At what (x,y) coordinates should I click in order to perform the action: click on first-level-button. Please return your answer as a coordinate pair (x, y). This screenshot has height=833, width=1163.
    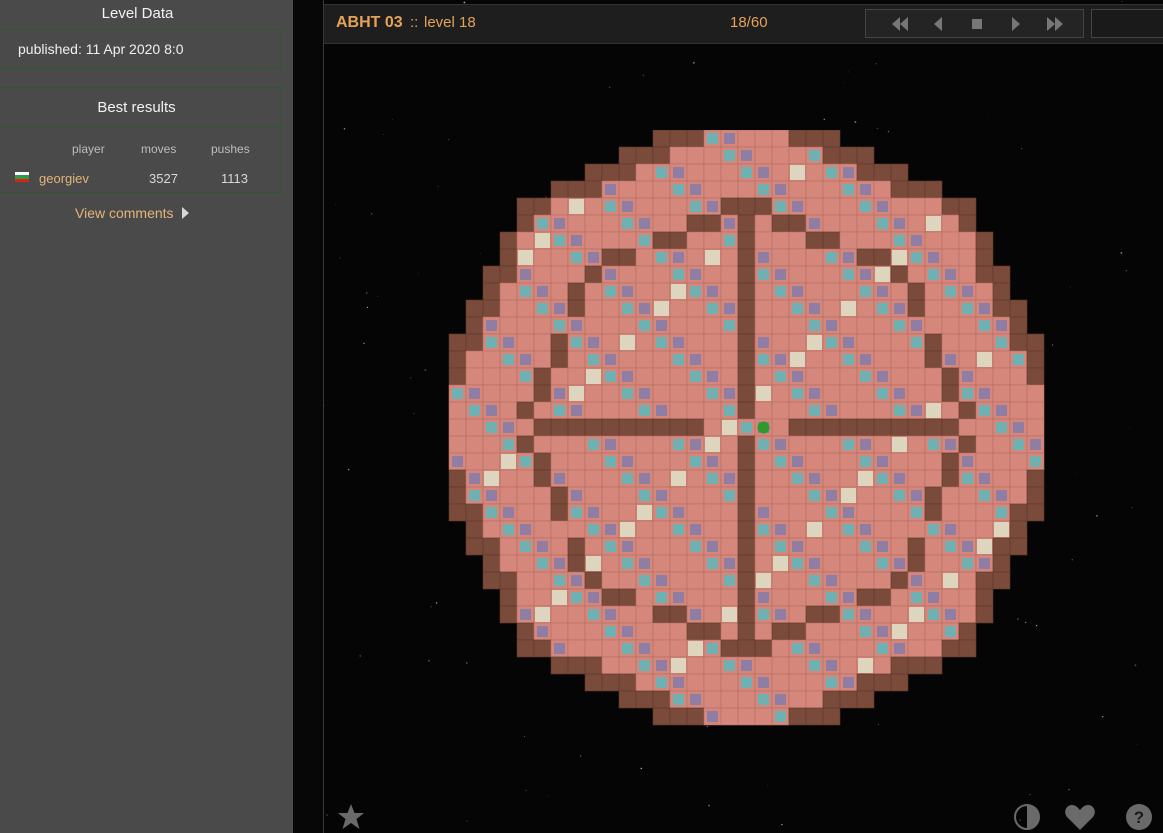
    Looking at the image, I should click on (900, 23).